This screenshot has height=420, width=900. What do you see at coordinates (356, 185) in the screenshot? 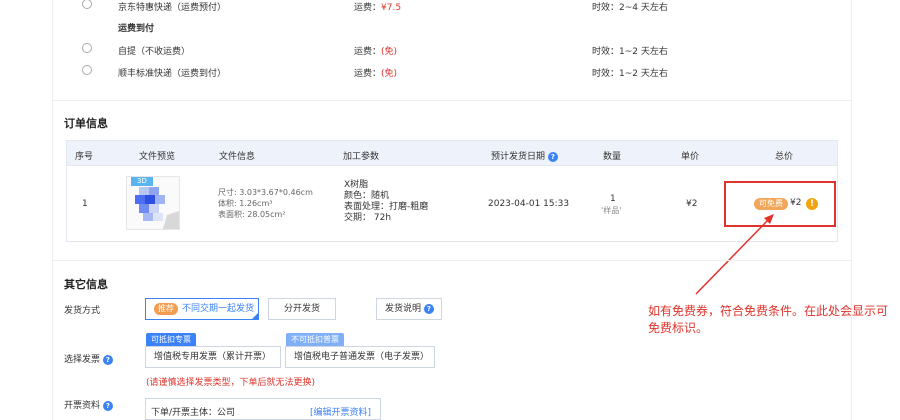
I see `param-material: X树脂` at bounding box center [356, 185].